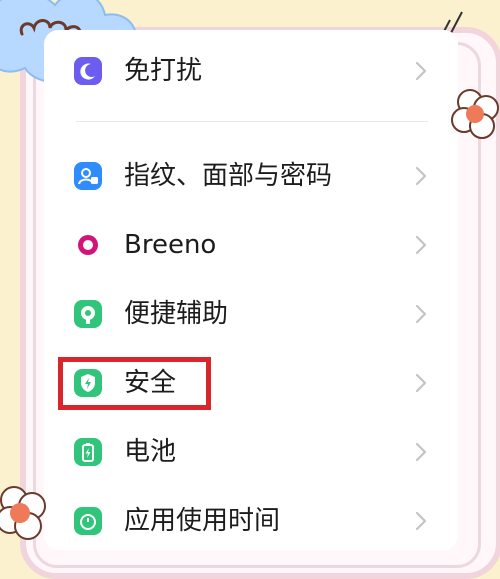 Image resolution: width=500 pixels, height=579 pixels. What do you see at coordinates (88, 314) in the screenshot?
I see `assist-icon` at bounding box center [88, 314].